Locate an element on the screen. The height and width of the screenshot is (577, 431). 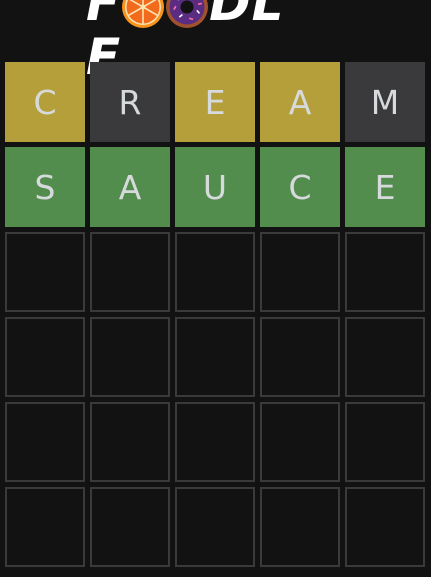
tile-r3-c5 is located at coordinates (385, 272).